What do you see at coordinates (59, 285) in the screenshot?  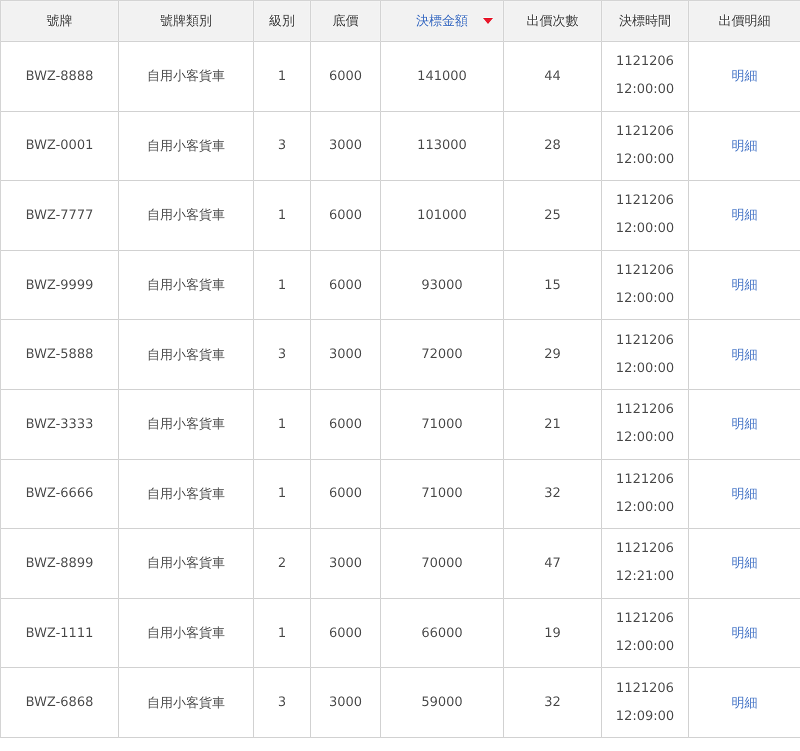 I see `table-cell: BWZ-9999` at bounding box center [59, 285].